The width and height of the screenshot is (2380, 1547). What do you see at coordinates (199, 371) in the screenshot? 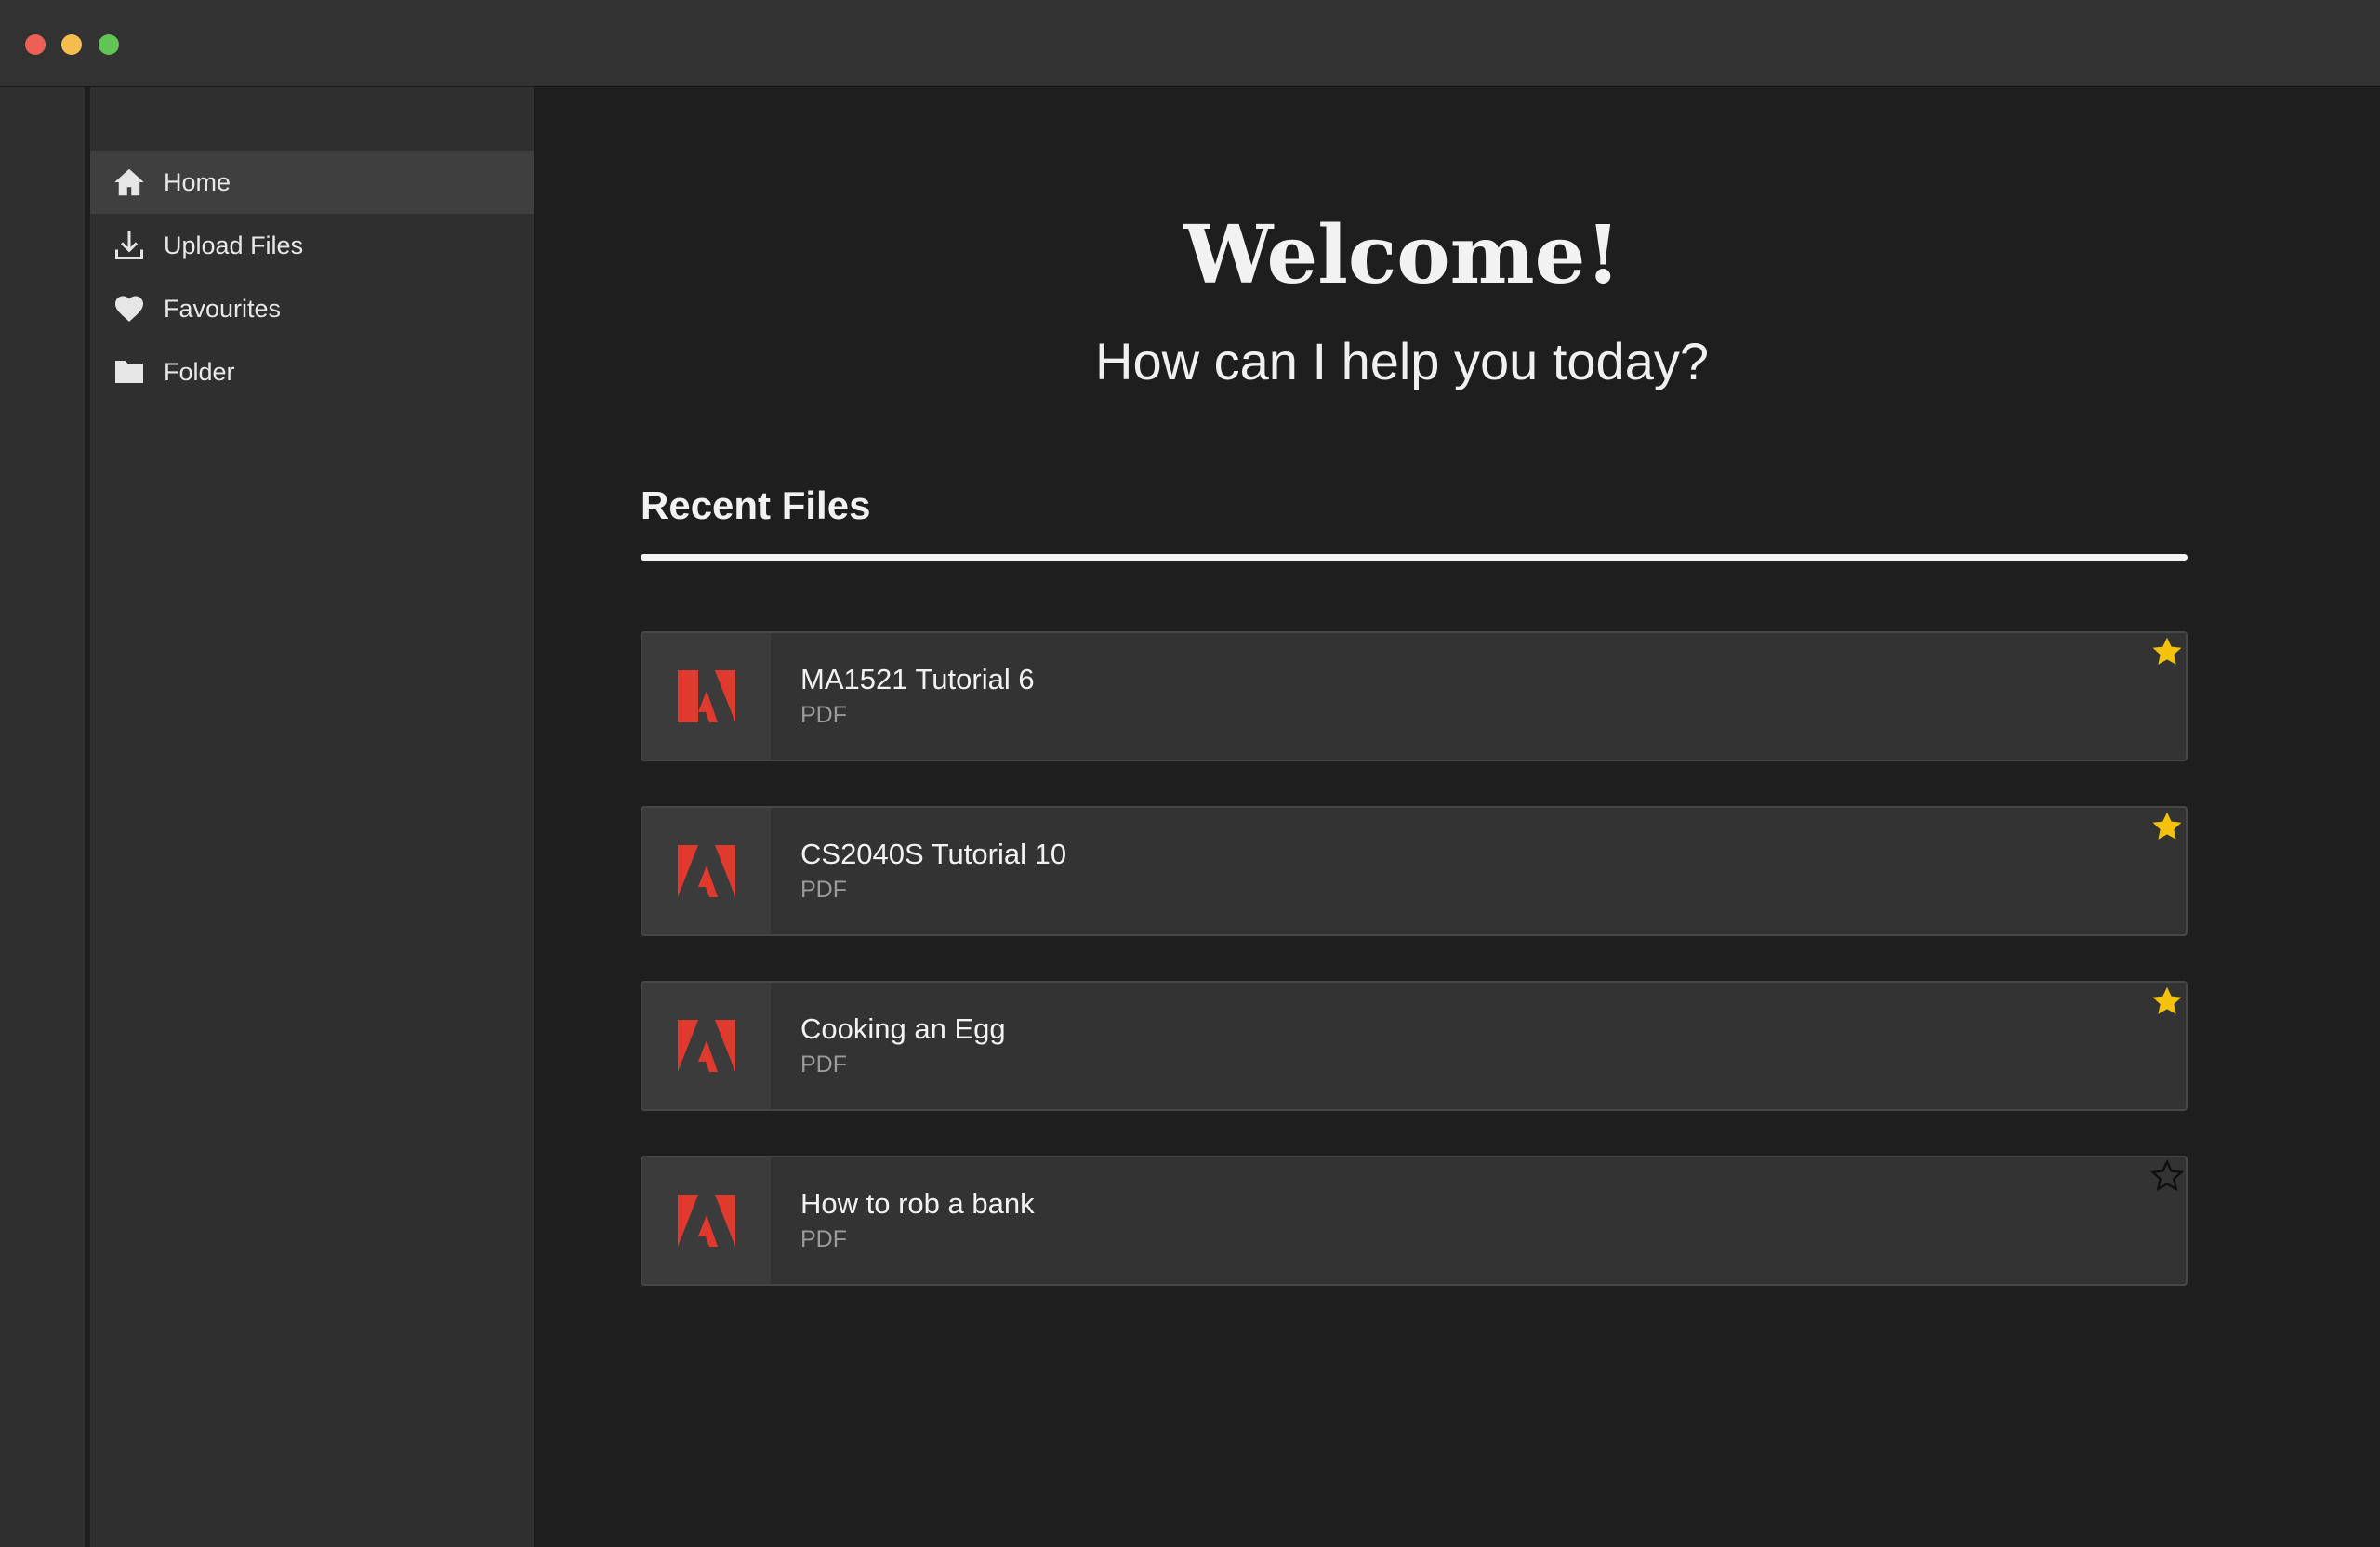
I see `sidebar-item-label: Folder` at bounding box center [199, 371].